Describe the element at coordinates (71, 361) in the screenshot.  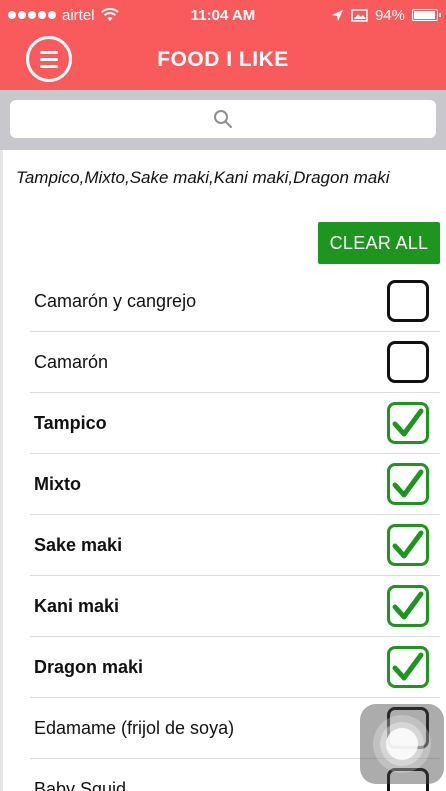
I see `food-item-label: Camarón` at that location.